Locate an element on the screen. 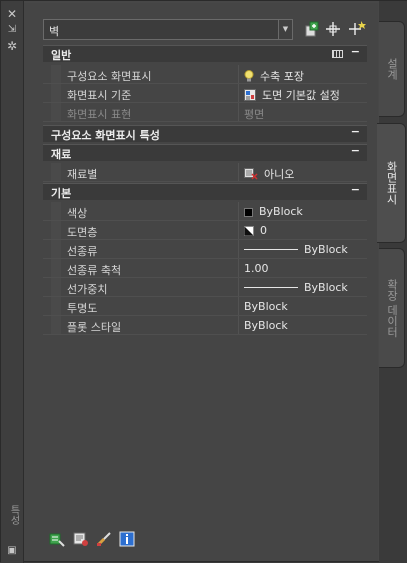 This screenshot has height=563, width=407. property-row-lineweight: 선가중치 ByBlock is located at coordinates (205, 287).